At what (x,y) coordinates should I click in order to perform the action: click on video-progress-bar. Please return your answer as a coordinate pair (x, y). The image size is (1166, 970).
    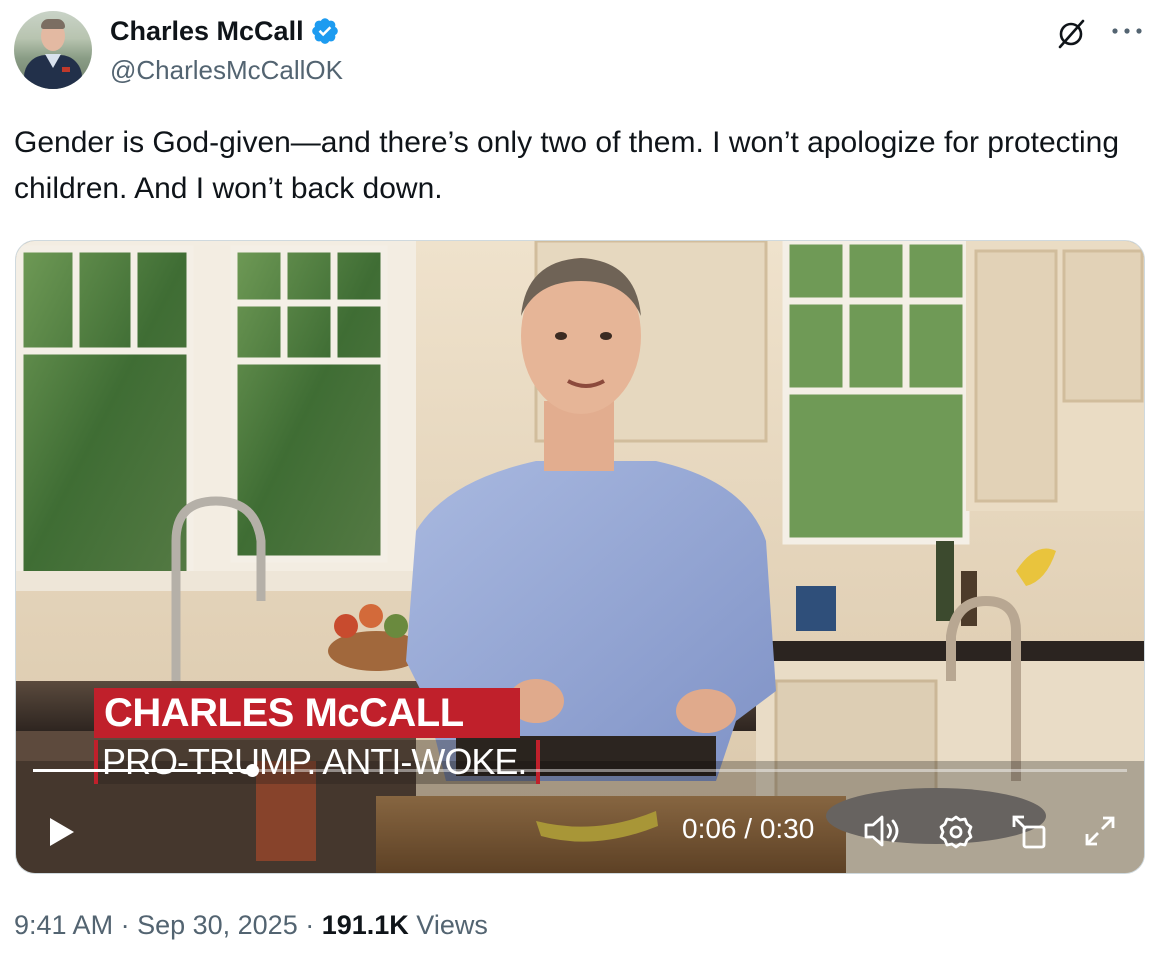
    Looking at the image, I should click on (580, 770).